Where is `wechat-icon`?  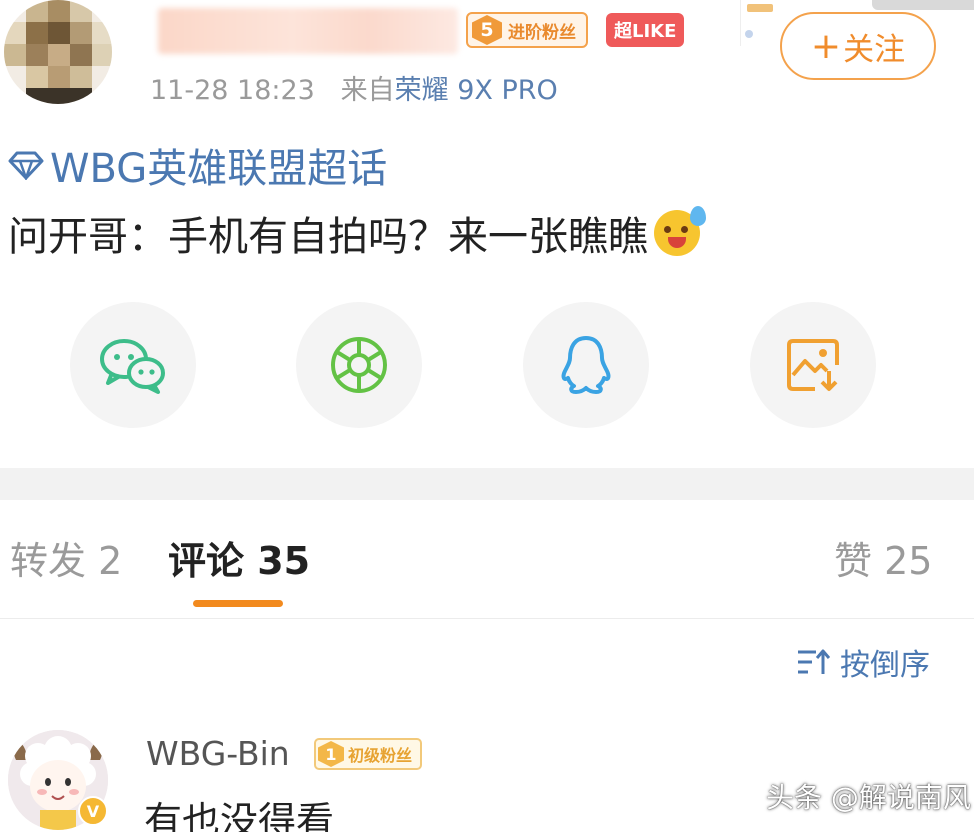
wechat-icon is located at coordinates (132, 366).